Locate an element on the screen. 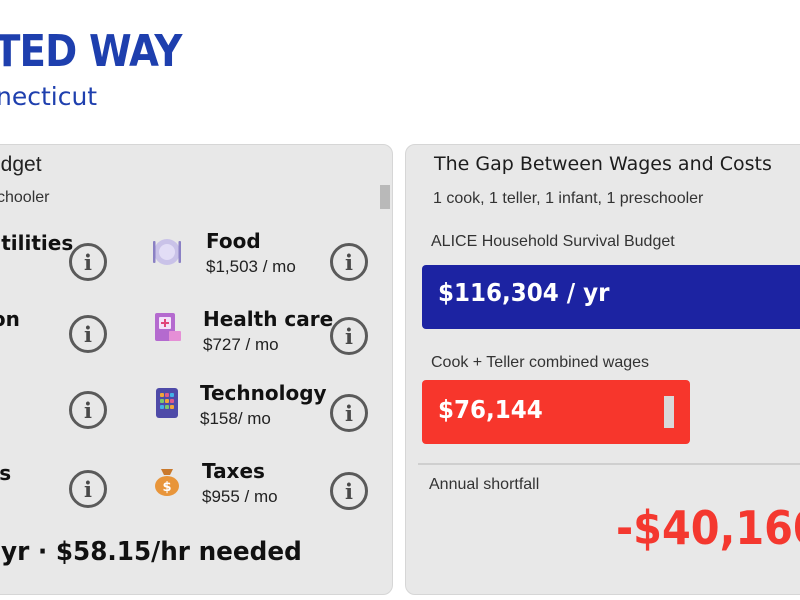  category-amount: $727 / mo is located at coordinates (241, 344).